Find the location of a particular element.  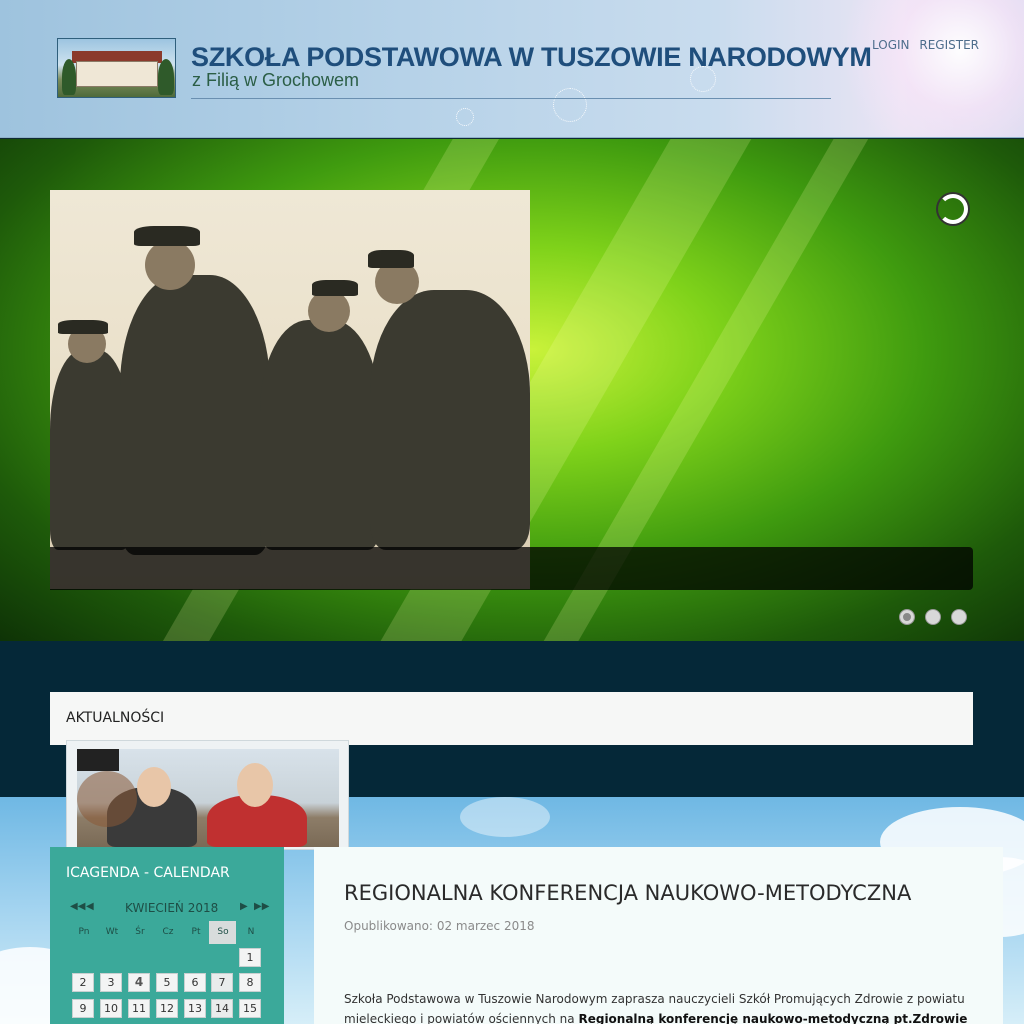

published-date: 02 marzec 2018 is located at coordinates (485, 926).